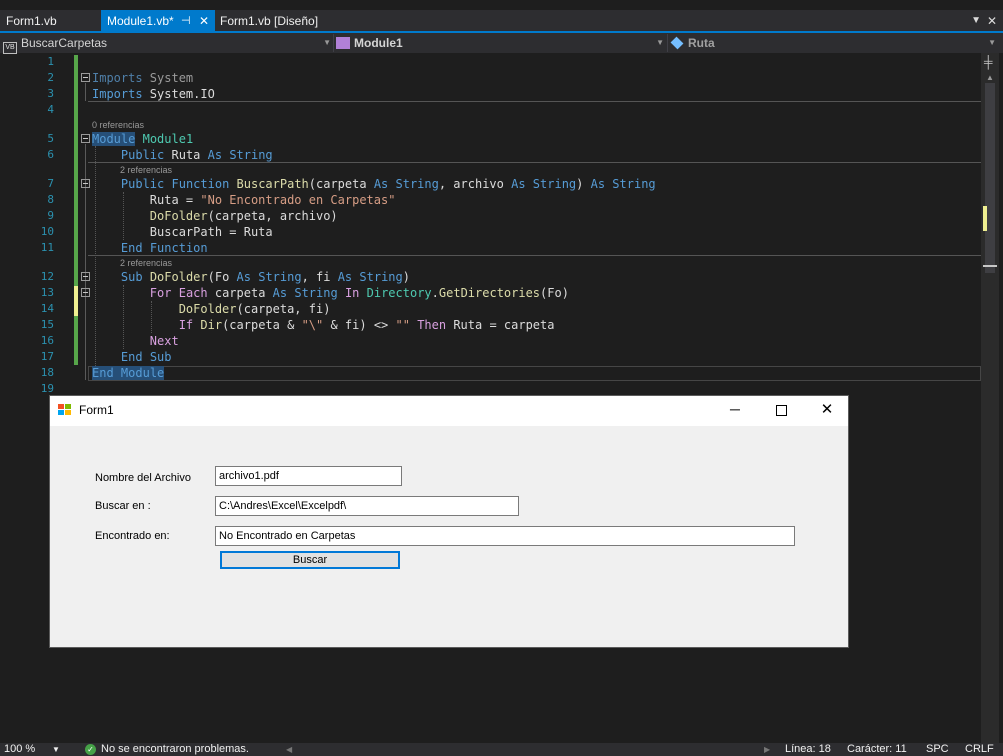  I want to click on encontrado-en-input, so click(505, 536).